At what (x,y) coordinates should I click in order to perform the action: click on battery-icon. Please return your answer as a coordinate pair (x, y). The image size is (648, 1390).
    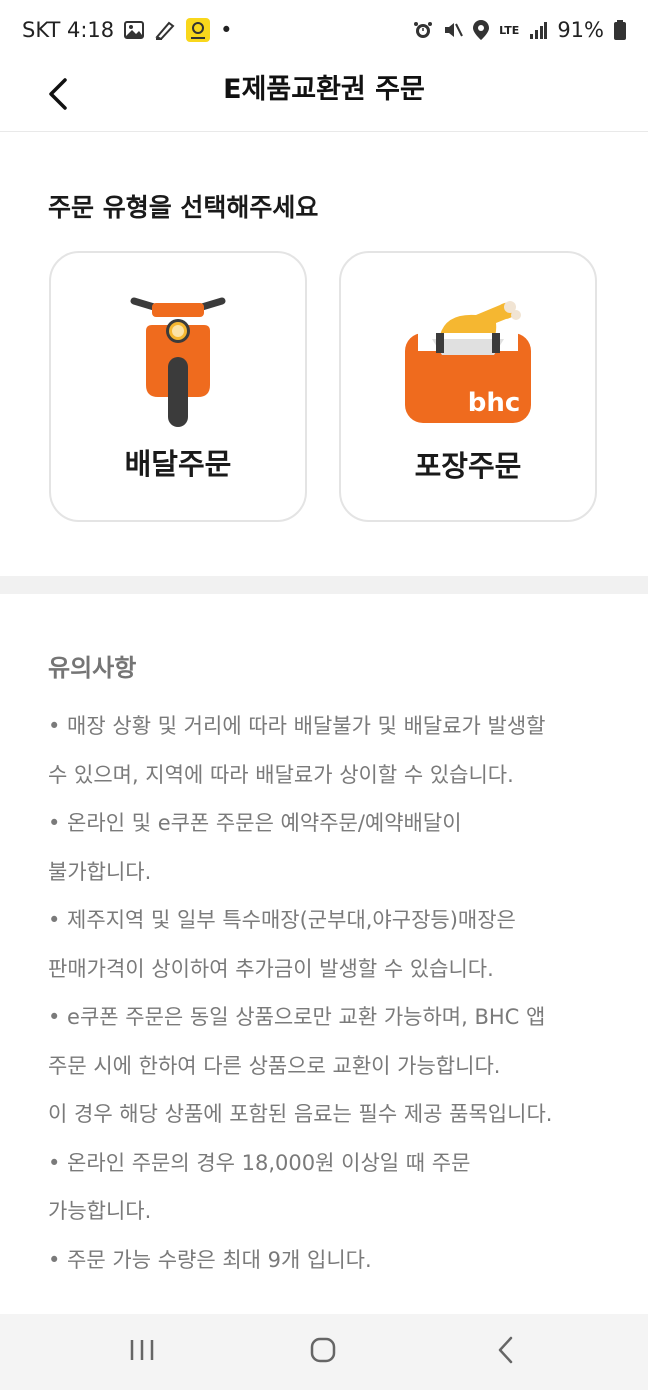
    Looking at the image, I should click on (620, 30).